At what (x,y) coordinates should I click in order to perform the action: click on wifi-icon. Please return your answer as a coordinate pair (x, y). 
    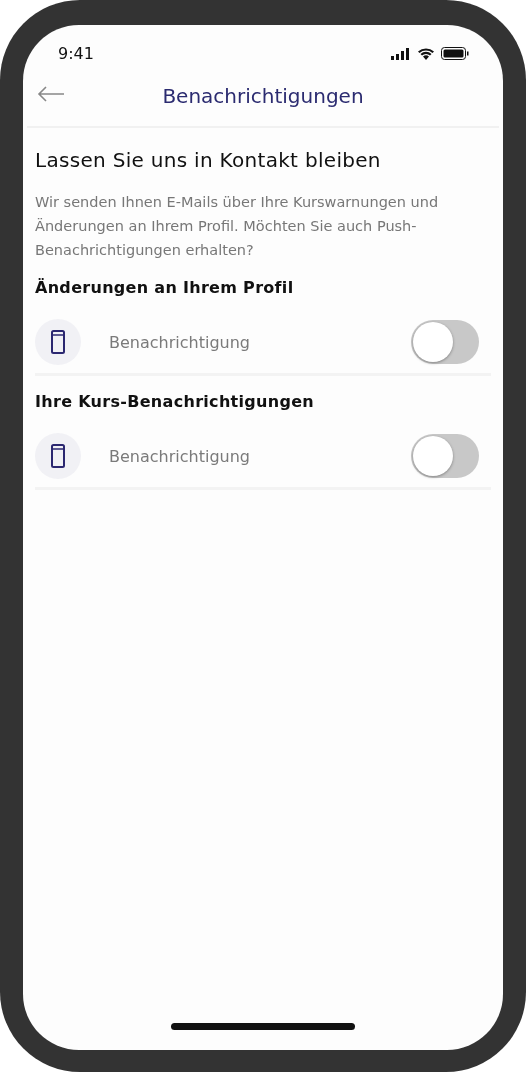
    Looking at the image, I should click on (426, 53).